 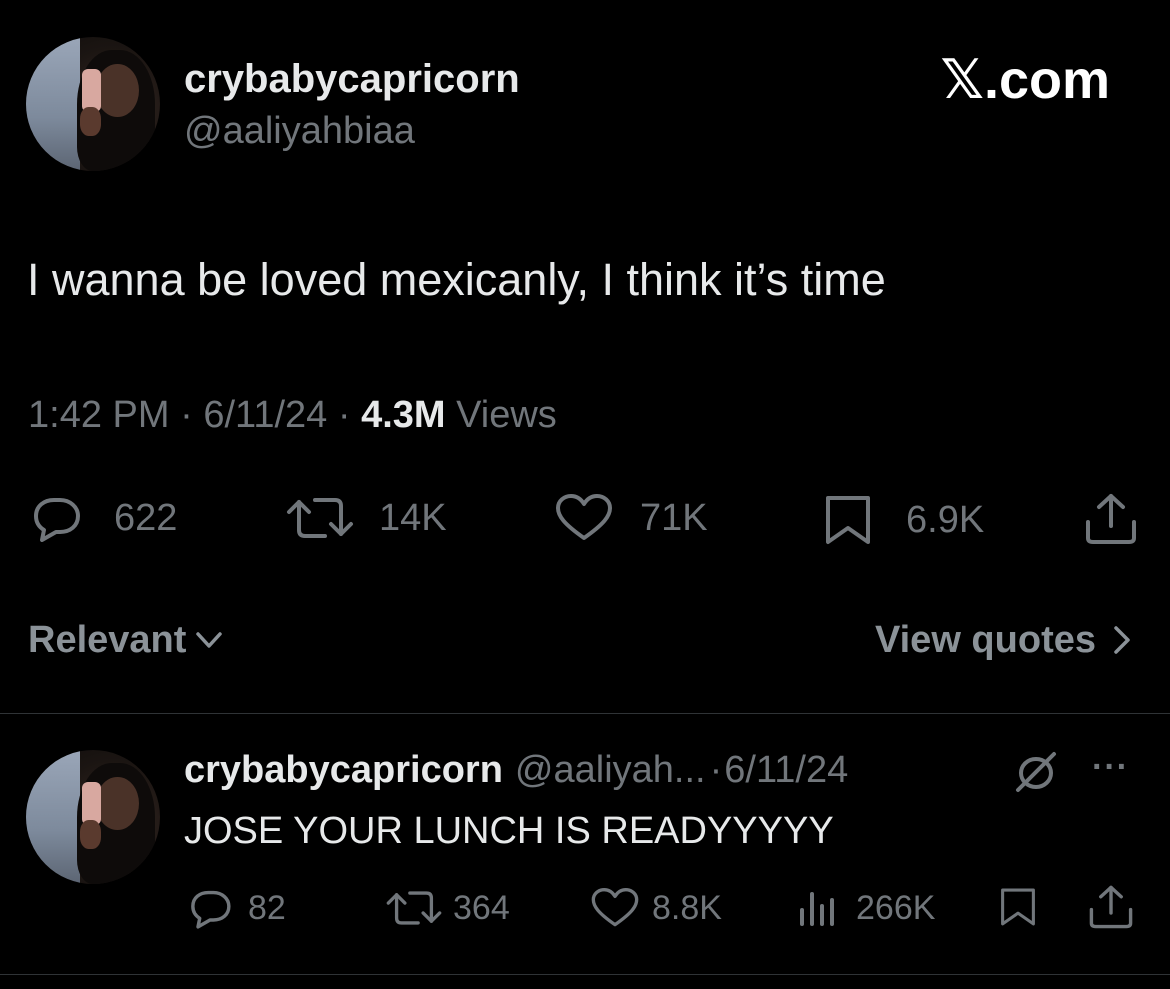 I want to click on sort-dropdown: Relevant, so click(x=126, y=640).